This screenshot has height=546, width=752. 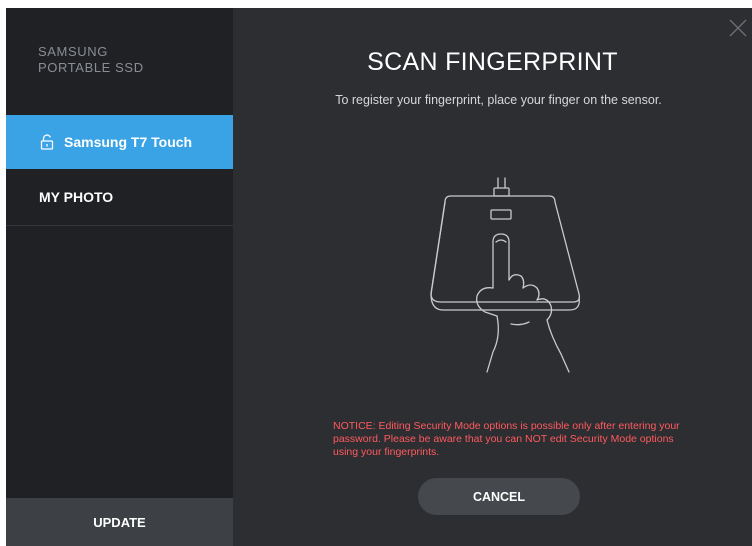 I want to click on sidebar-item-device: Samsung T7 Touch, so click(x=119, y=142).